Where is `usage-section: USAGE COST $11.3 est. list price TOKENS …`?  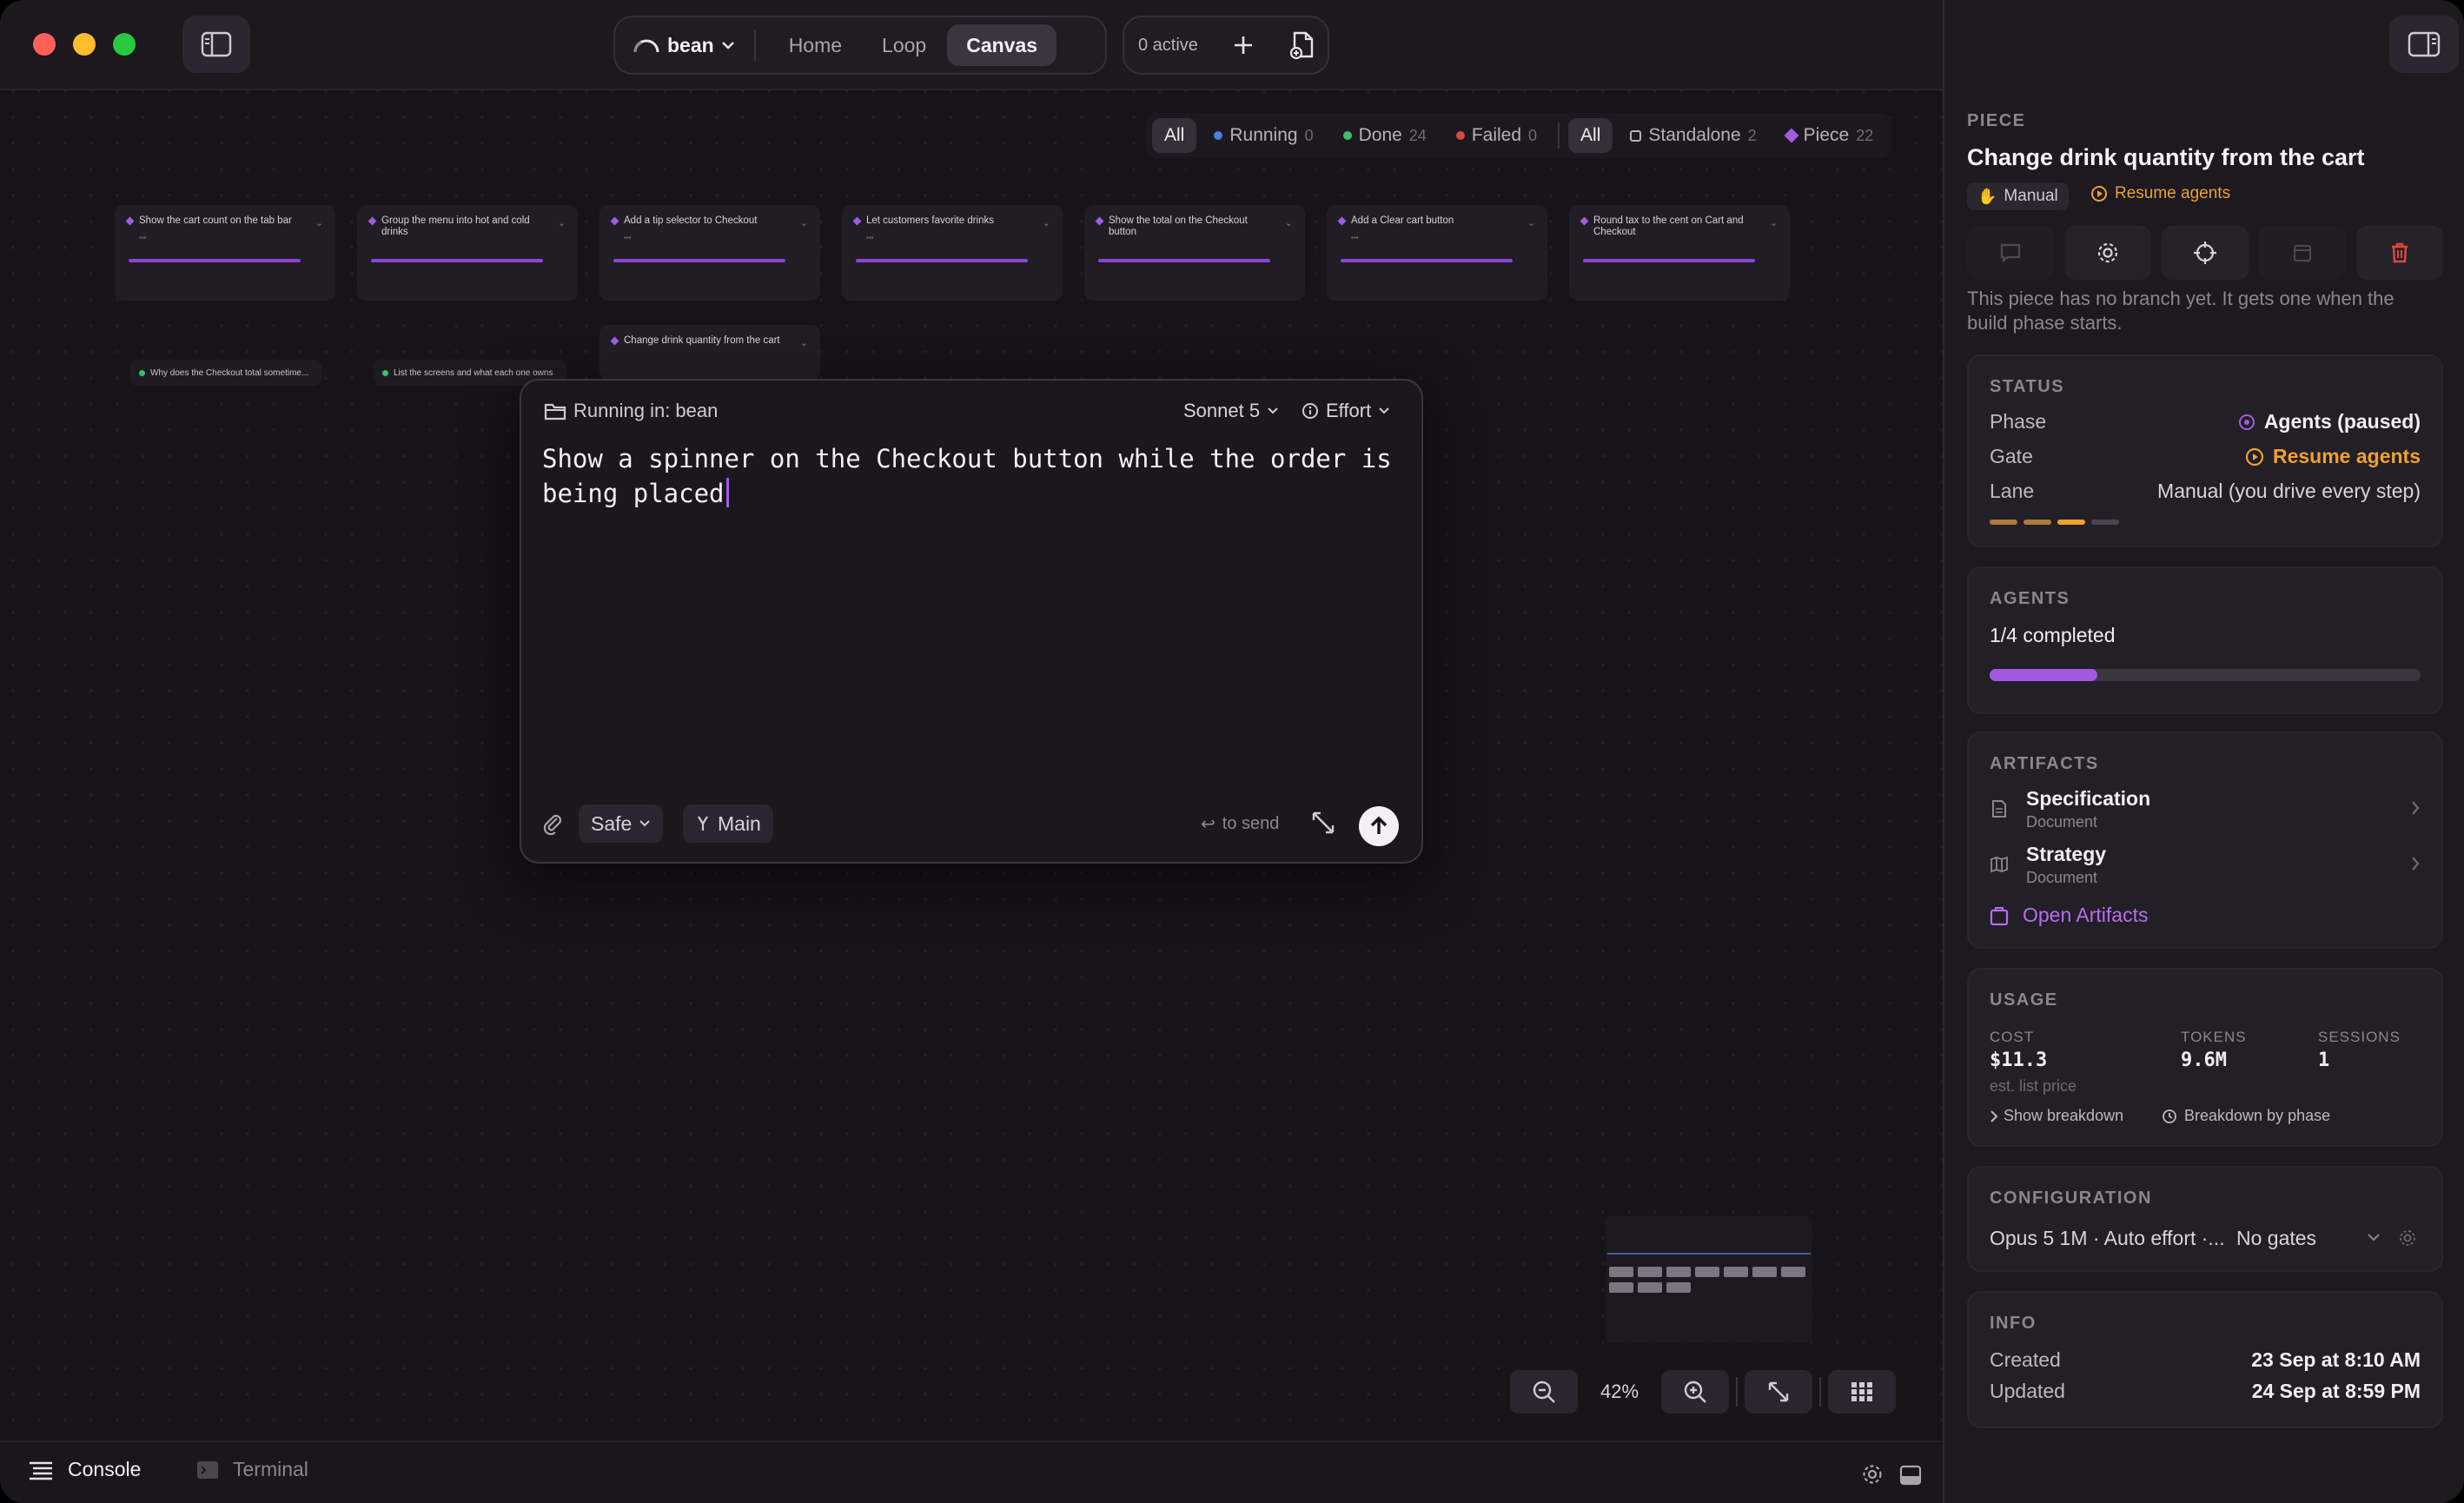 usage-section: USAGE COST $11.3 est. list price TOKENS … is located at coordinates (2205, 1057).